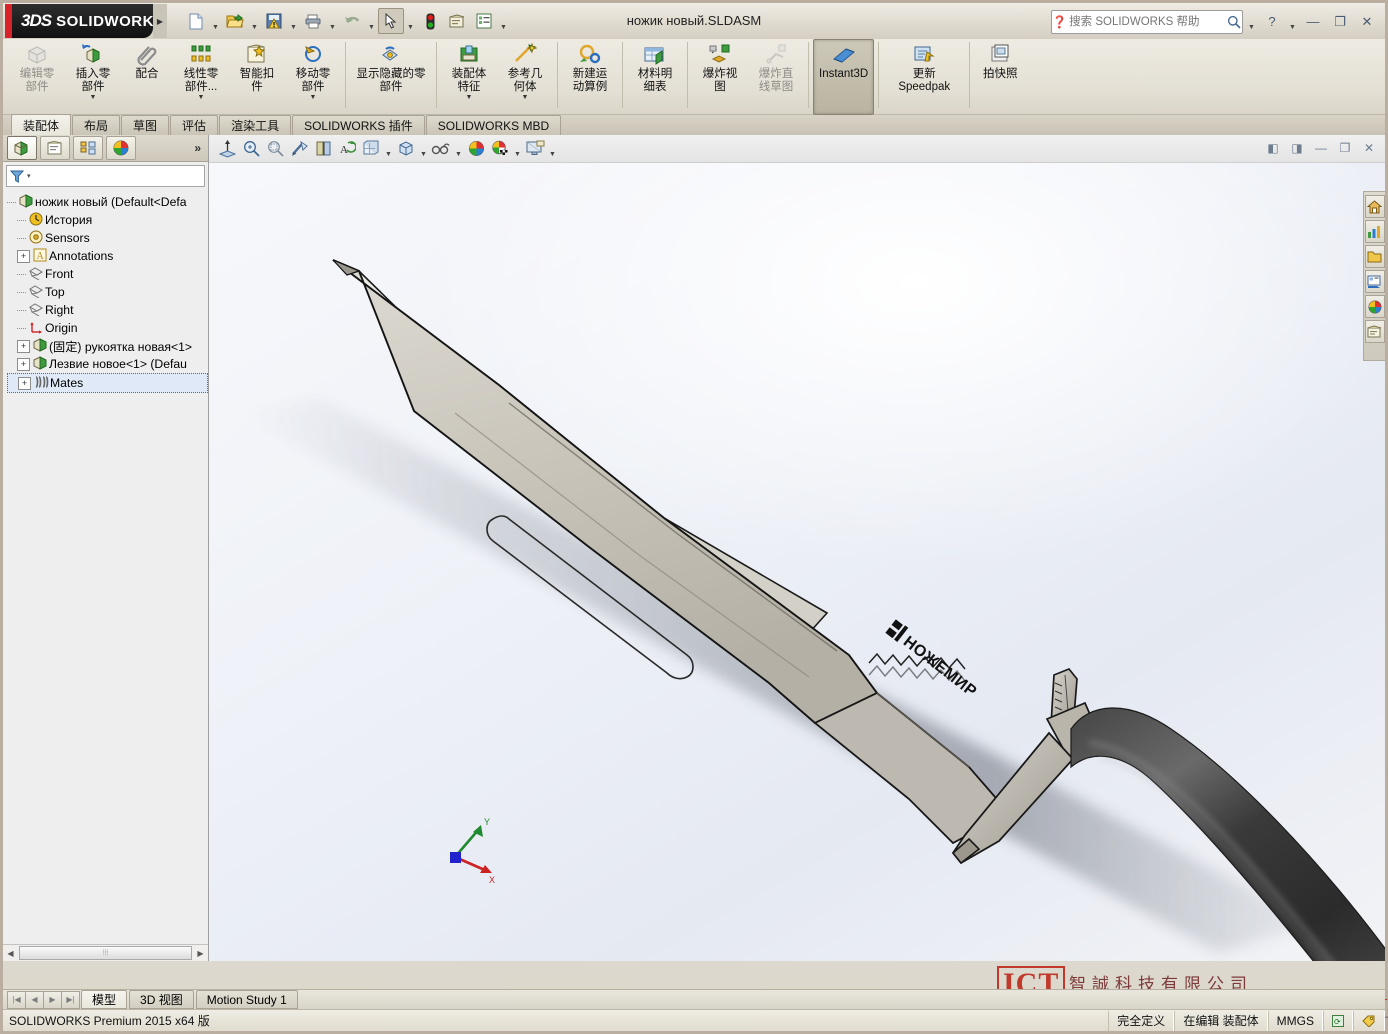 Image resolution: width=1388 pixels, height=1034 pixels. Describe the element at coordinates (1251, 21) in the screenshot. I see `help-search-caret: ▼` at that location.